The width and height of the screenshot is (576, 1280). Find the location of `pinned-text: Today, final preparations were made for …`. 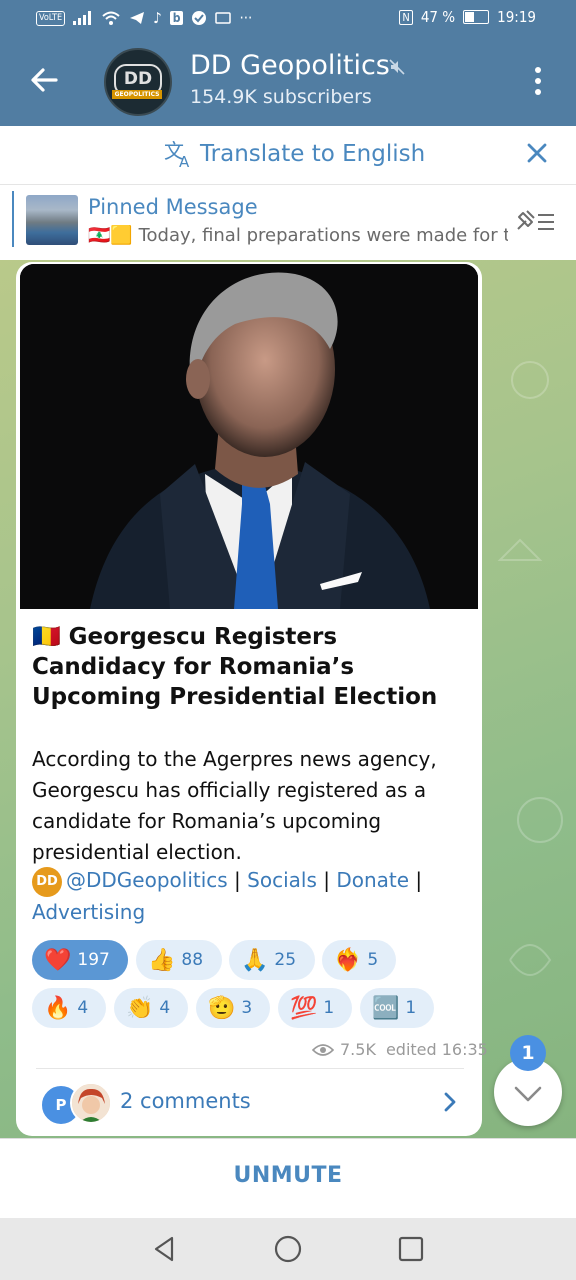

pinned-text: Today, final preparations were made for … is located at coordinates (323, 235).